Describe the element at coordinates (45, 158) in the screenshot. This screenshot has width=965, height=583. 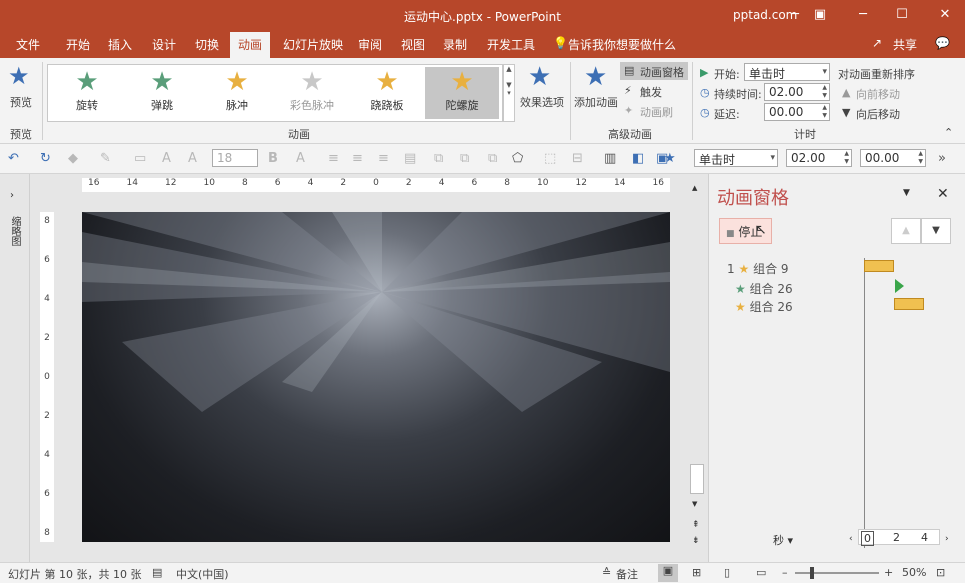
I see `redo-icon: ↻` at that location.